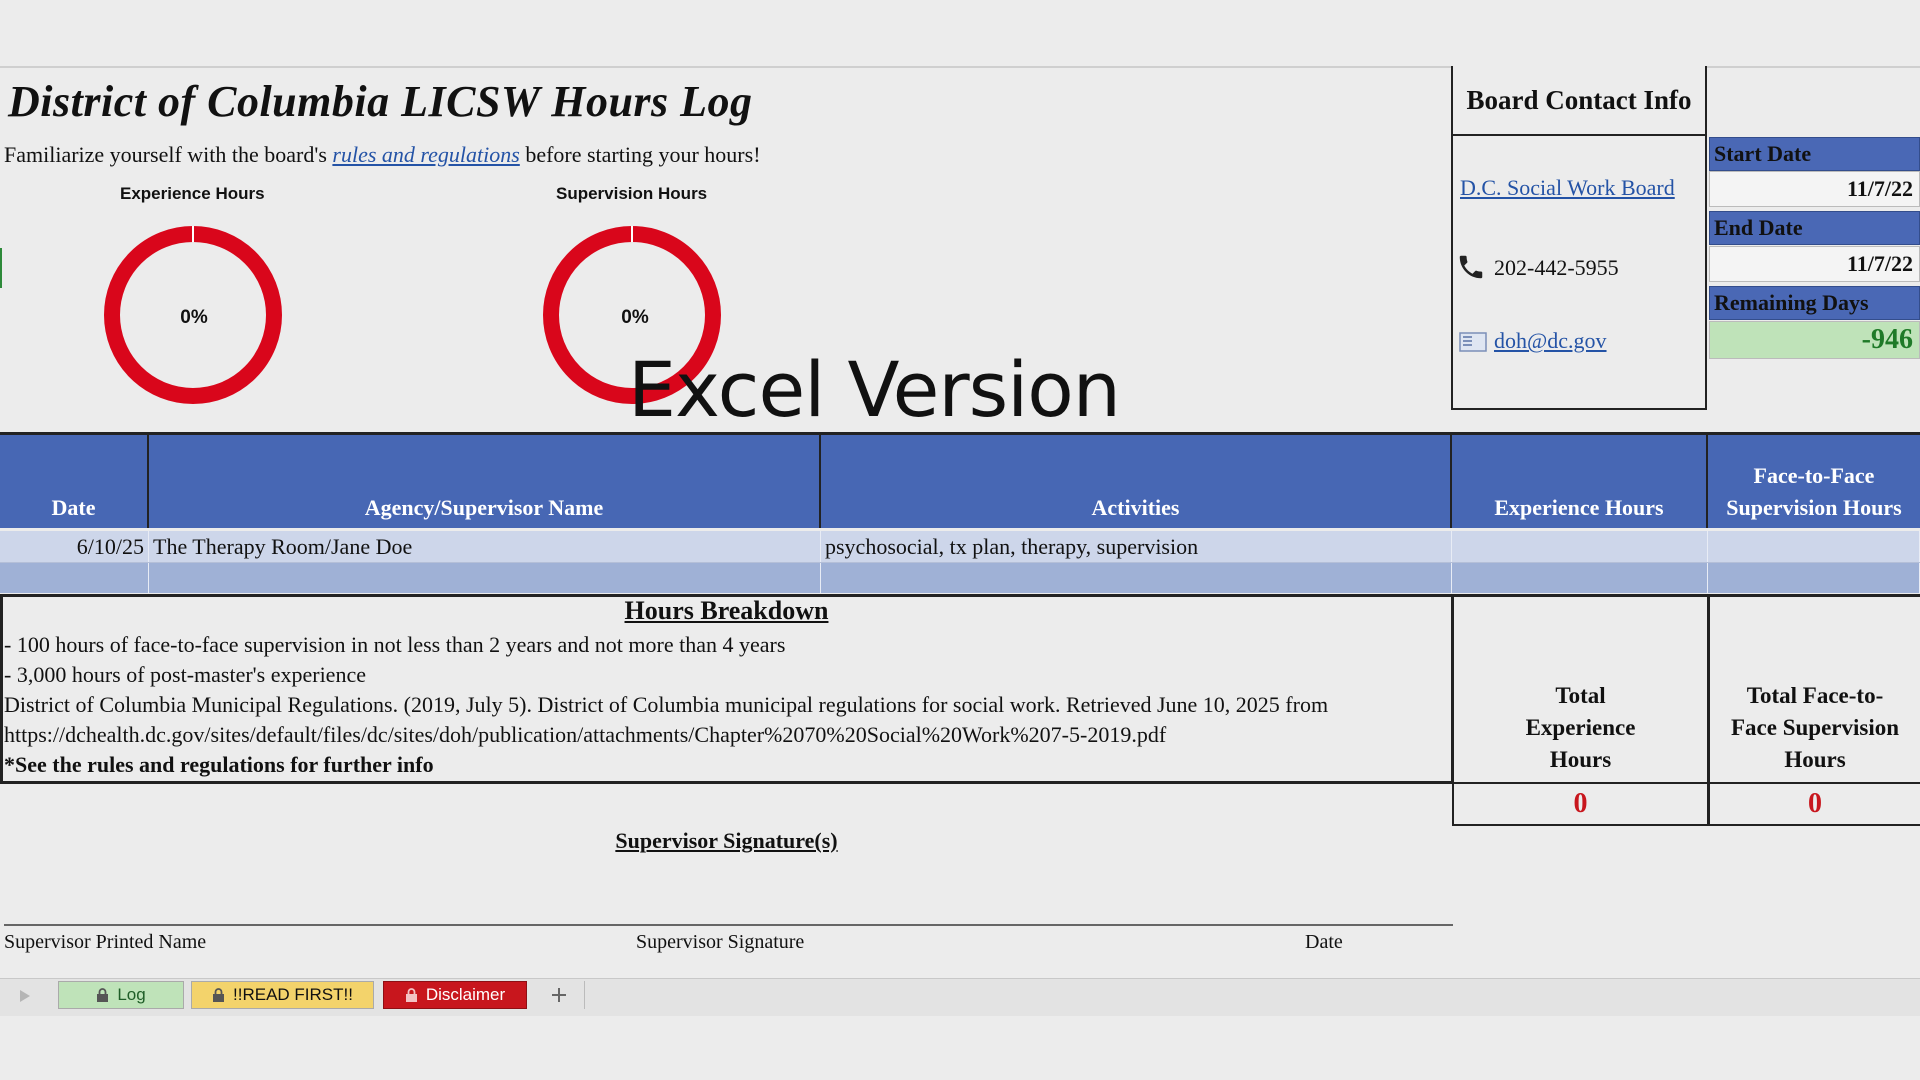  What do you see at coordinates (1580, 578) in the screenshot?
I see `empty-experience-cell` at bounding box center [1580, 578].